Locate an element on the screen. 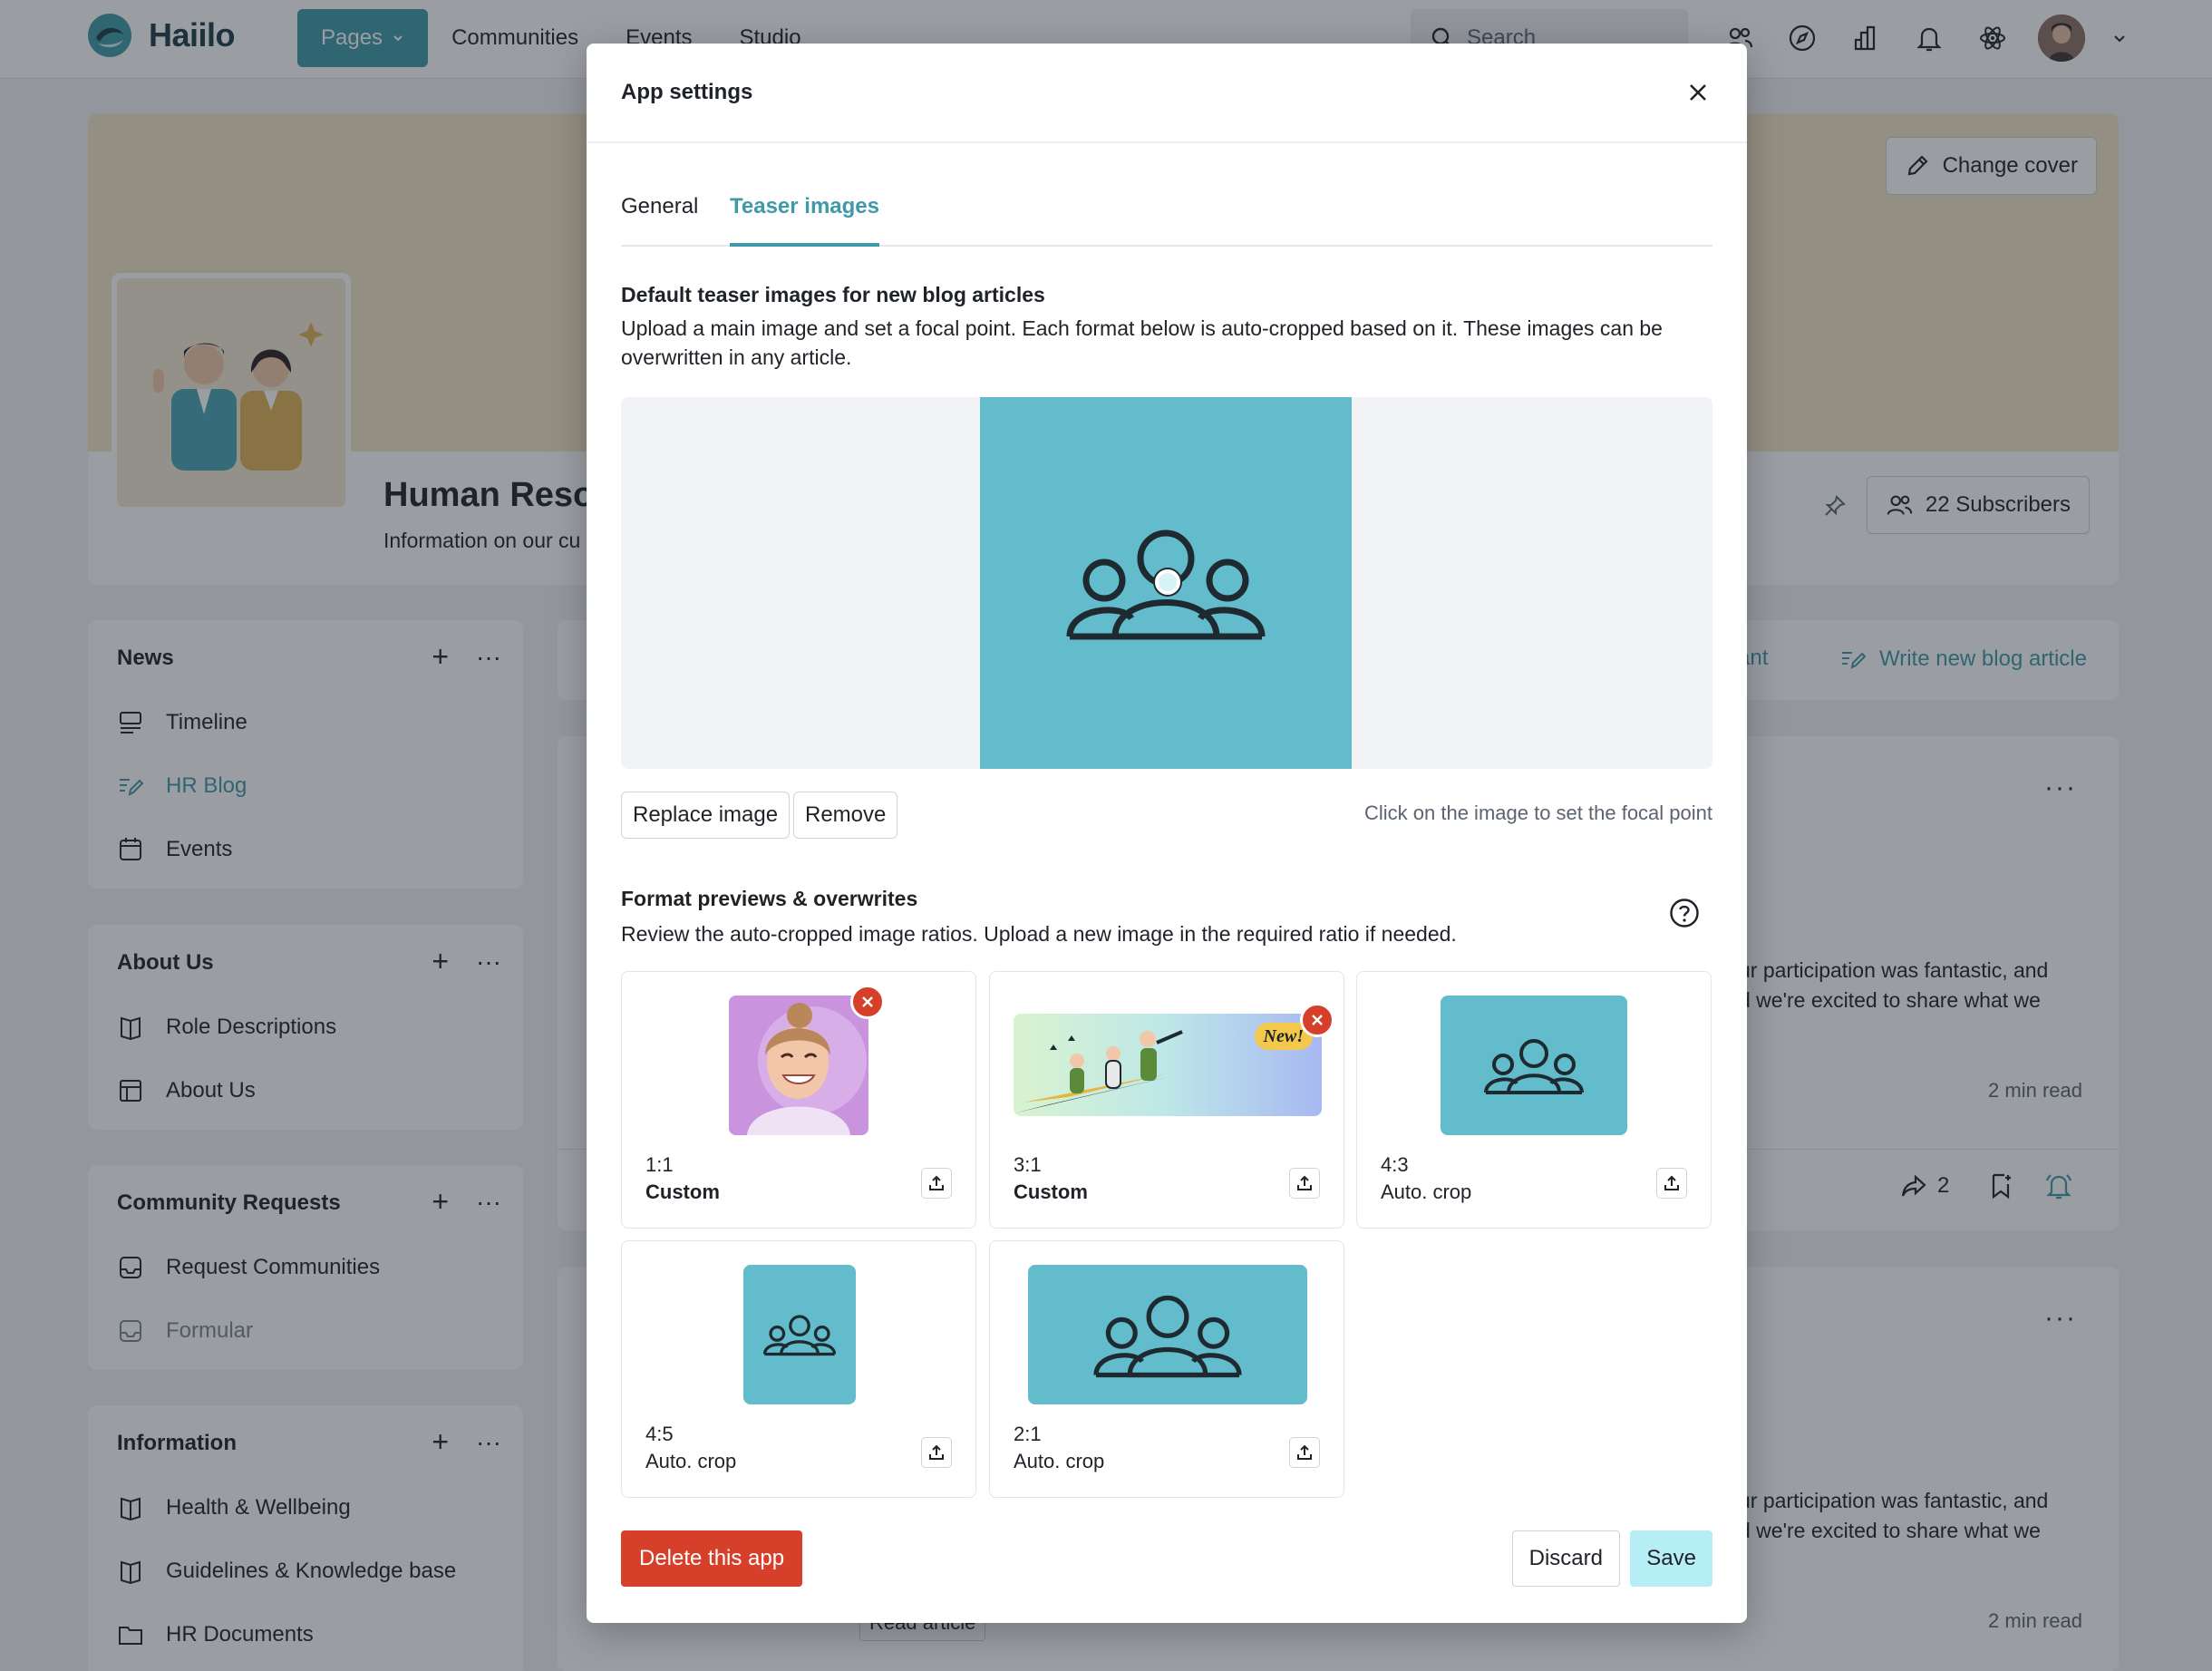  format-card-4-5: 4:5 Auto. crop is located at coordinates (798, 1369).